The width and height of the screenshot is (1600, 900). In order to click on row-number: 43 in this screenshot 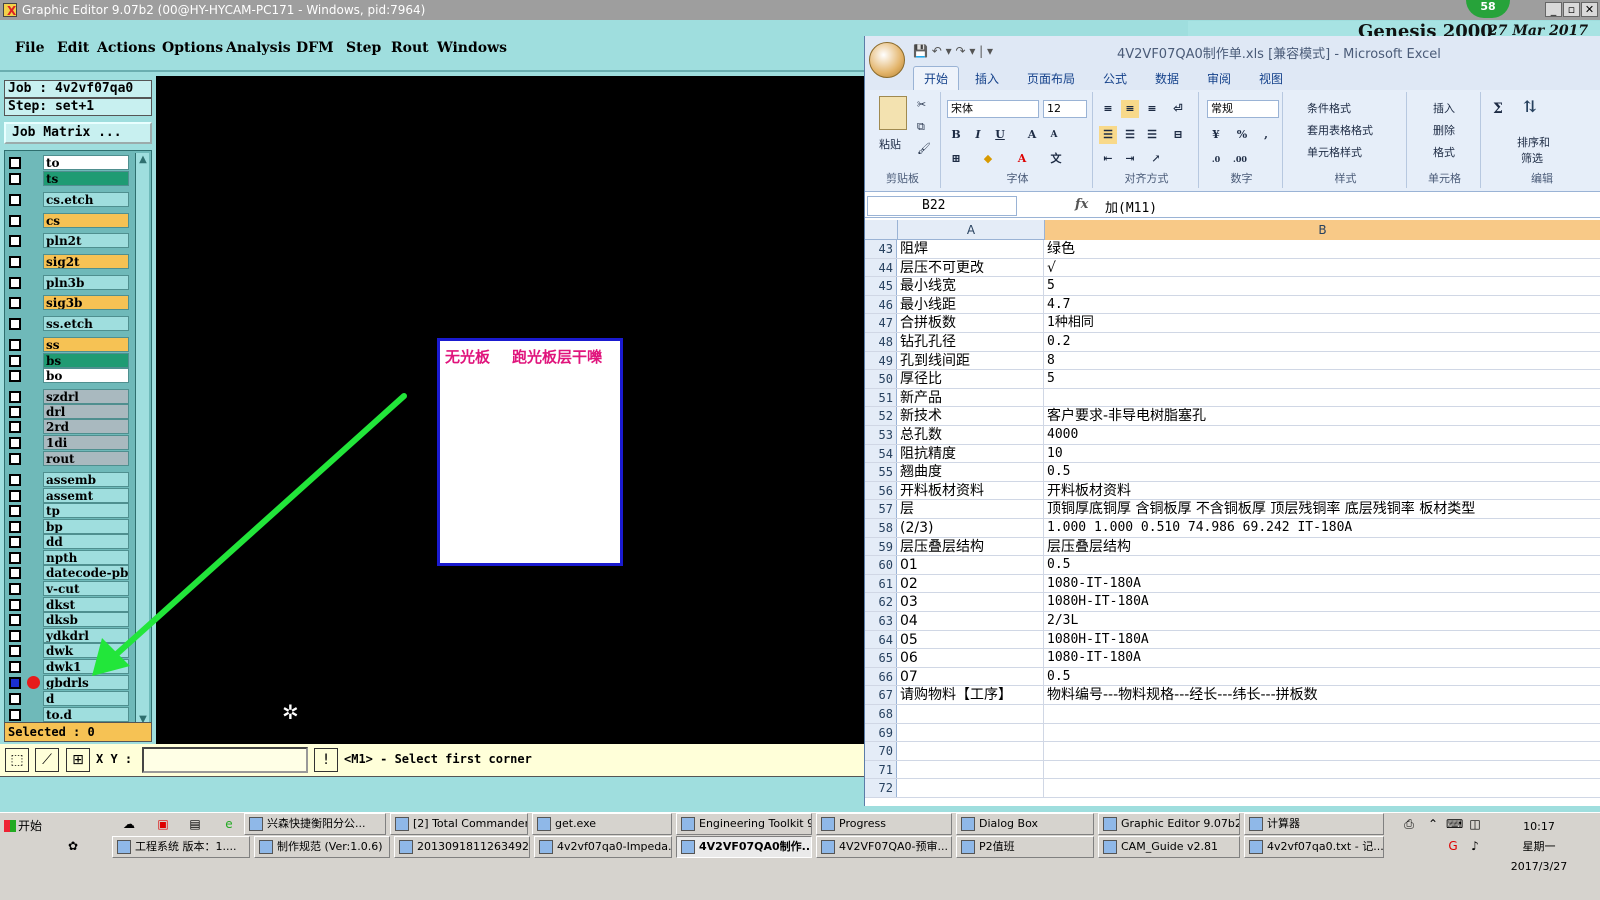, I will do `click(881, 249)`.